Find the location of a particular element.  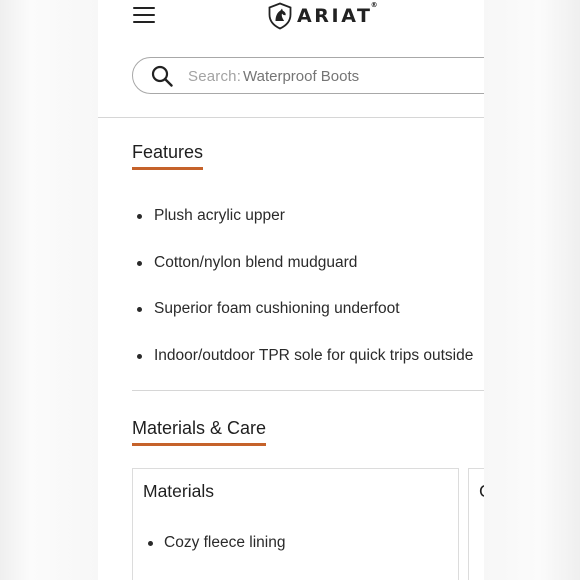

material-item: Cozy fleece lining is located at coordinates (214, 543).